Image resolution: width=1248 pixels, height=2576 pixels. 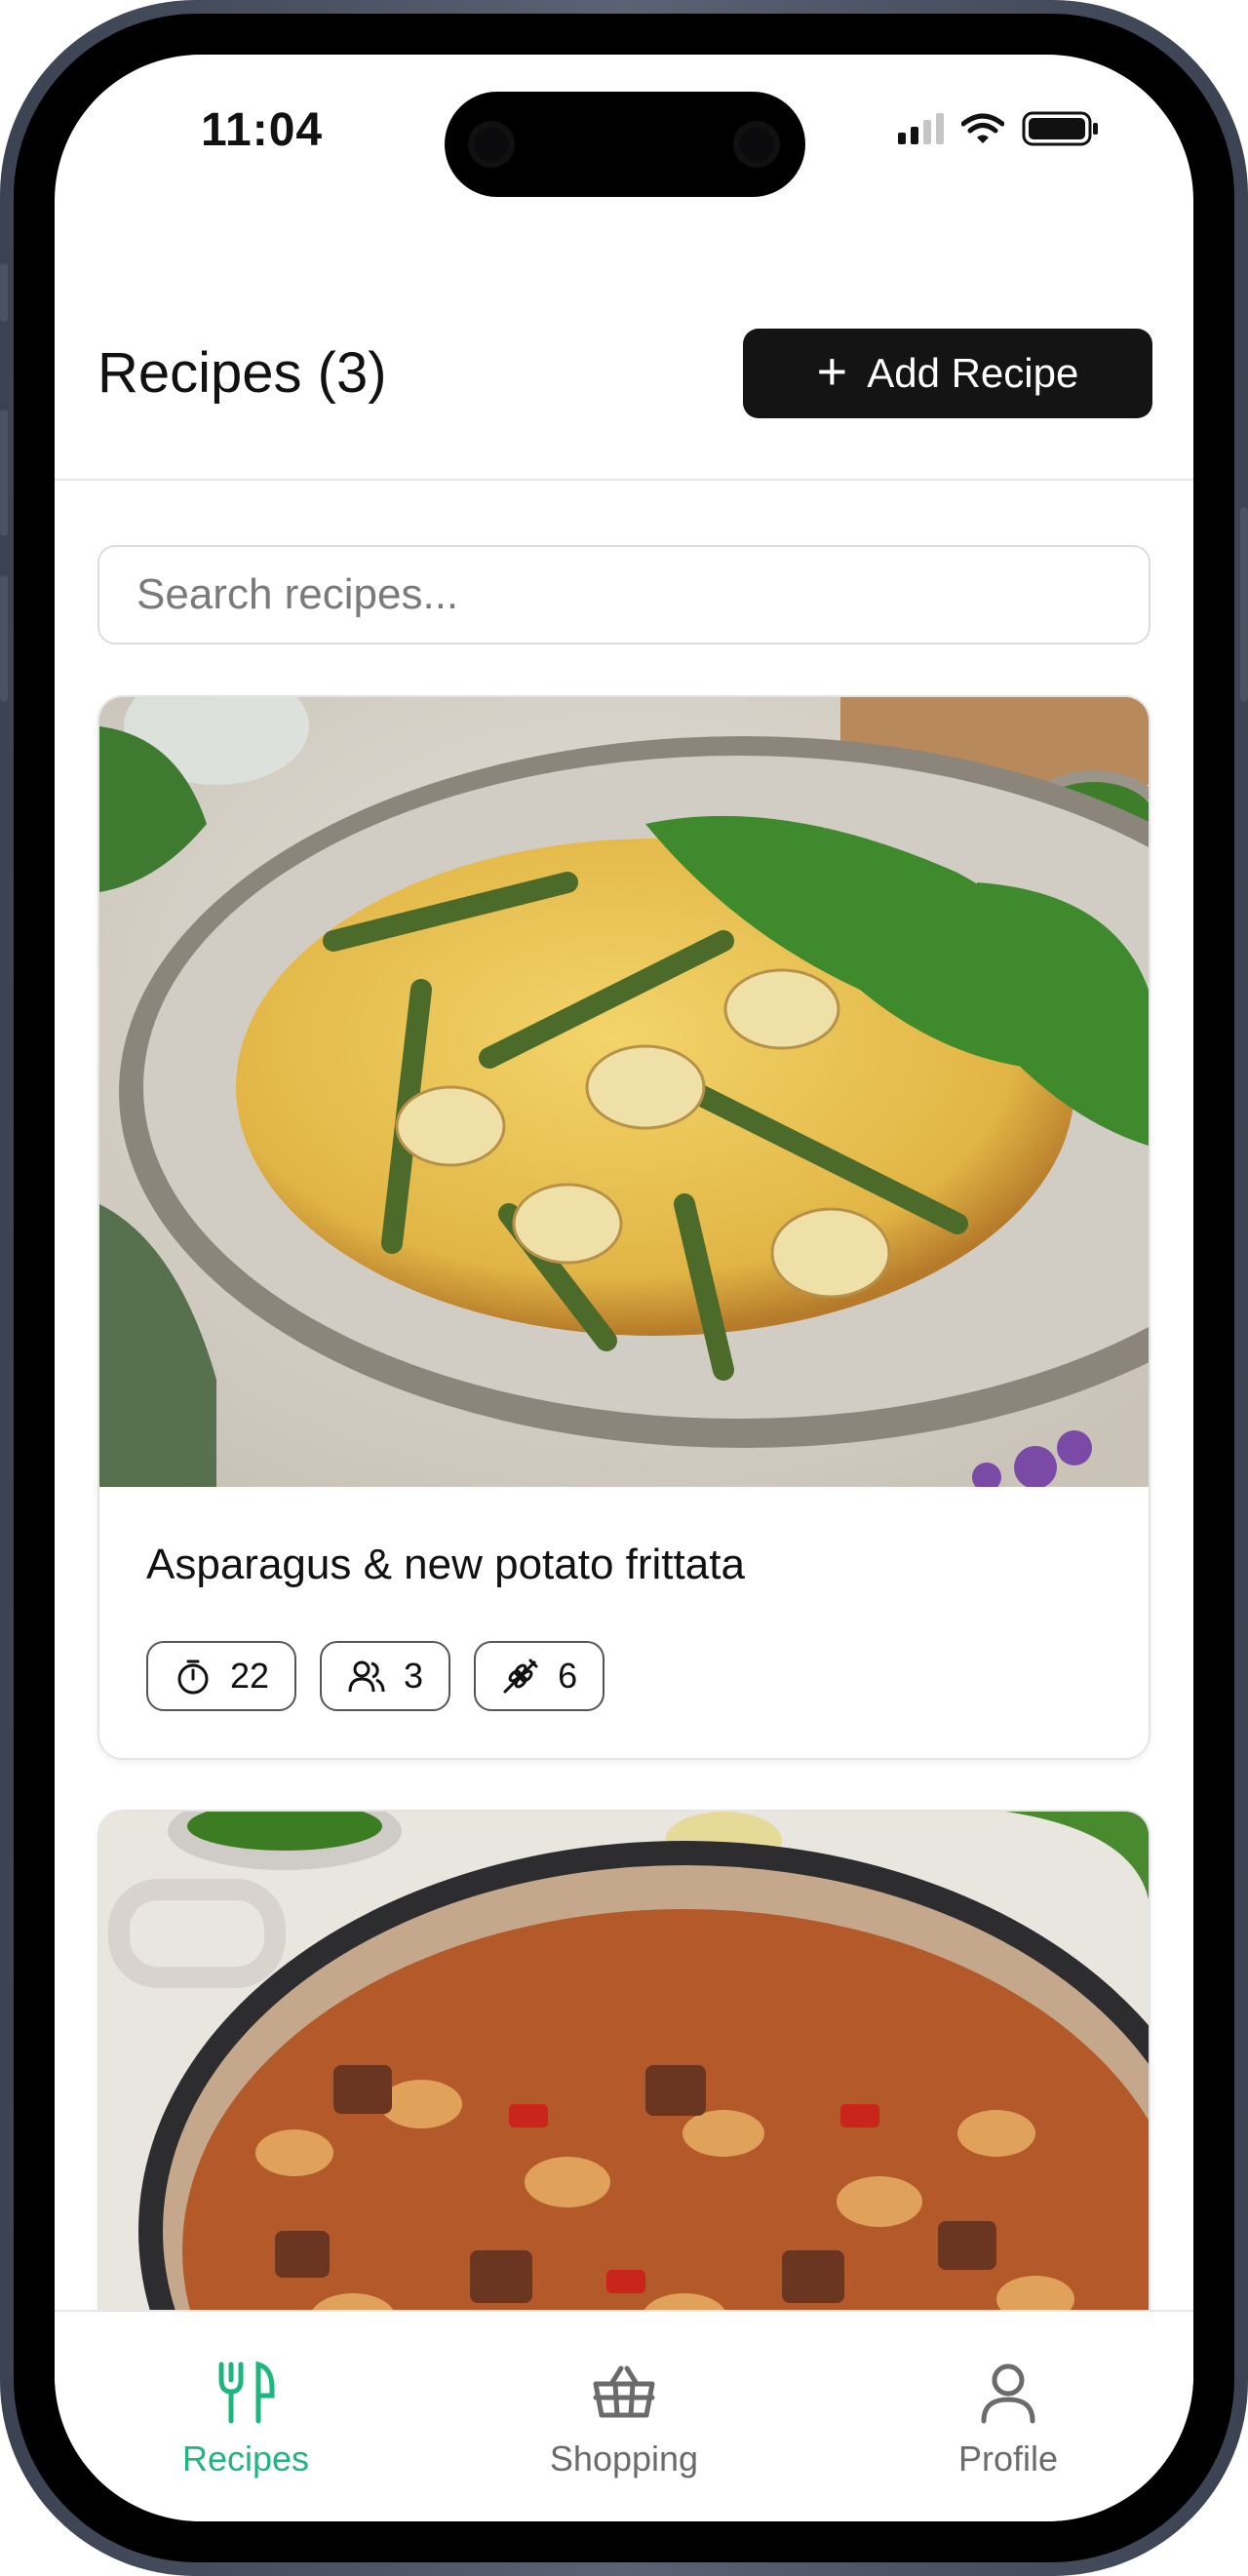 What do you see at coordinates (385, 1676) in the screenshot?
I see `servings-badge: 3` at bounding box center [385, 1676].